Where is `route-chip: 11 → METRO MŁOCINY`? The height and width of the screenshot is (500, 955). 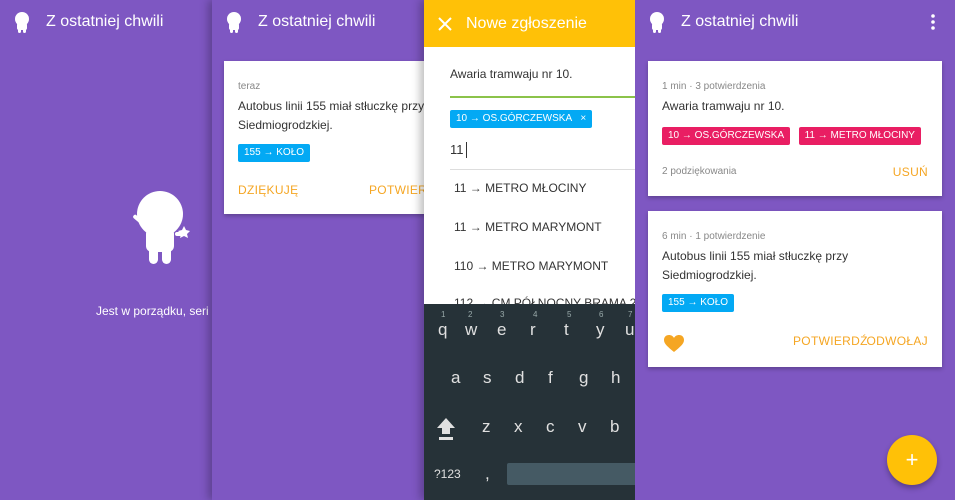 route-chip: 11 → METRO MŁOCINY is located at coordinates (859, 136).